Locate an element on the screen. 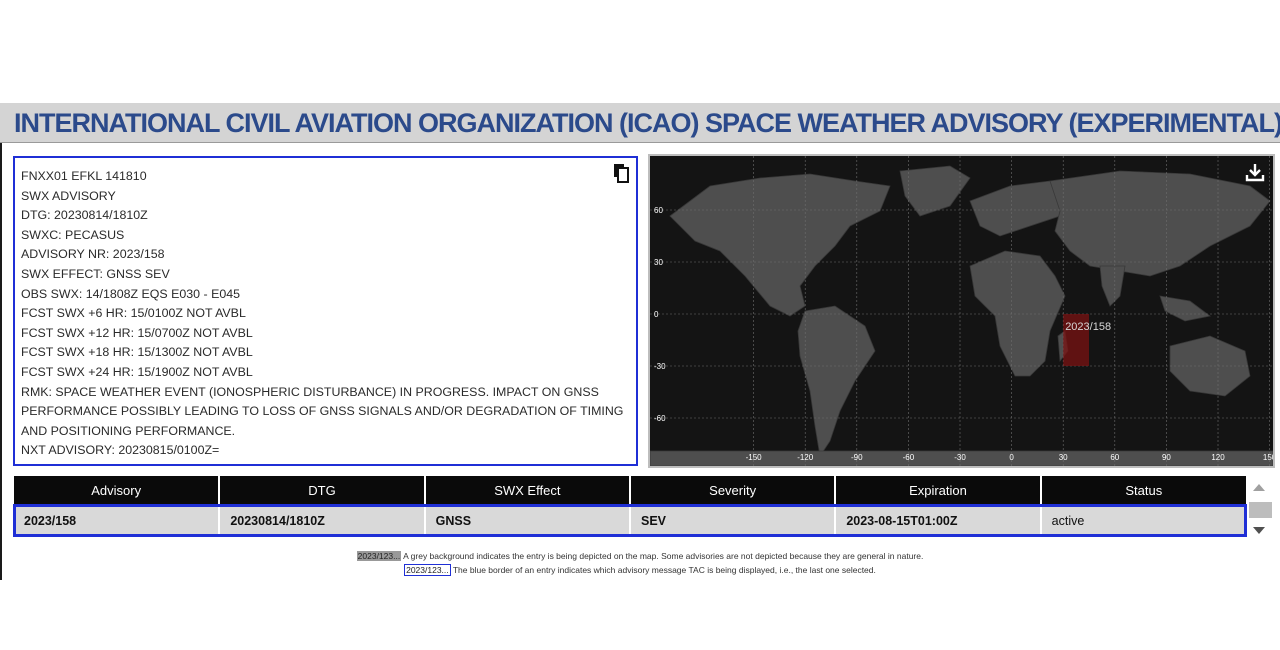  cell-advisory: 2023/158 is located at coordinates (117, 520).